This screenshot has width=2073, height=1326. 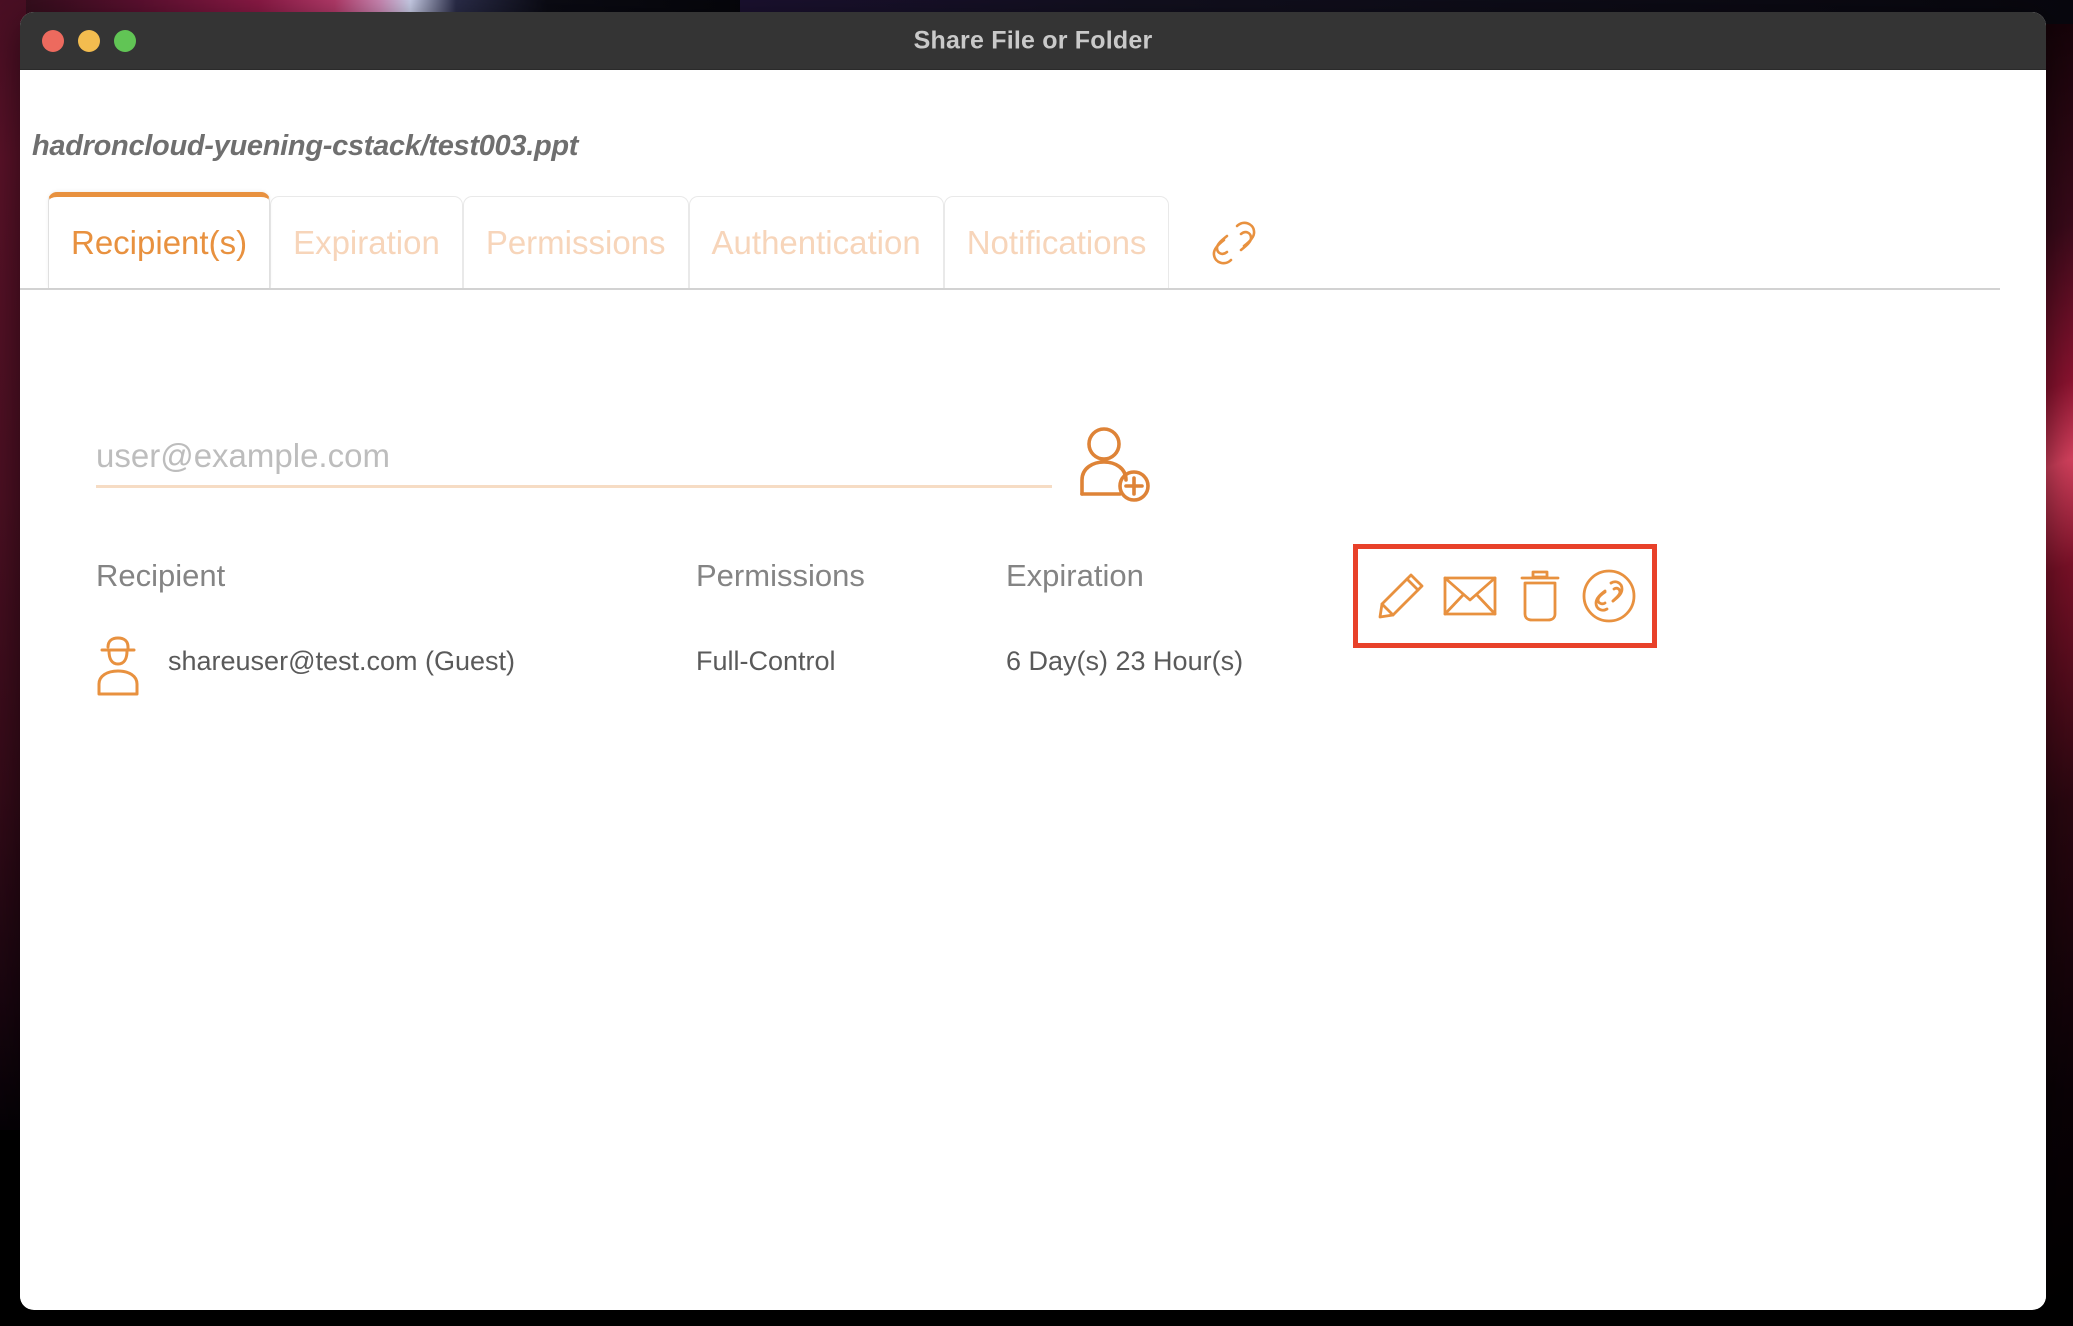 I want to click on header-recipient: Recipient, so click(x=161, y=575).